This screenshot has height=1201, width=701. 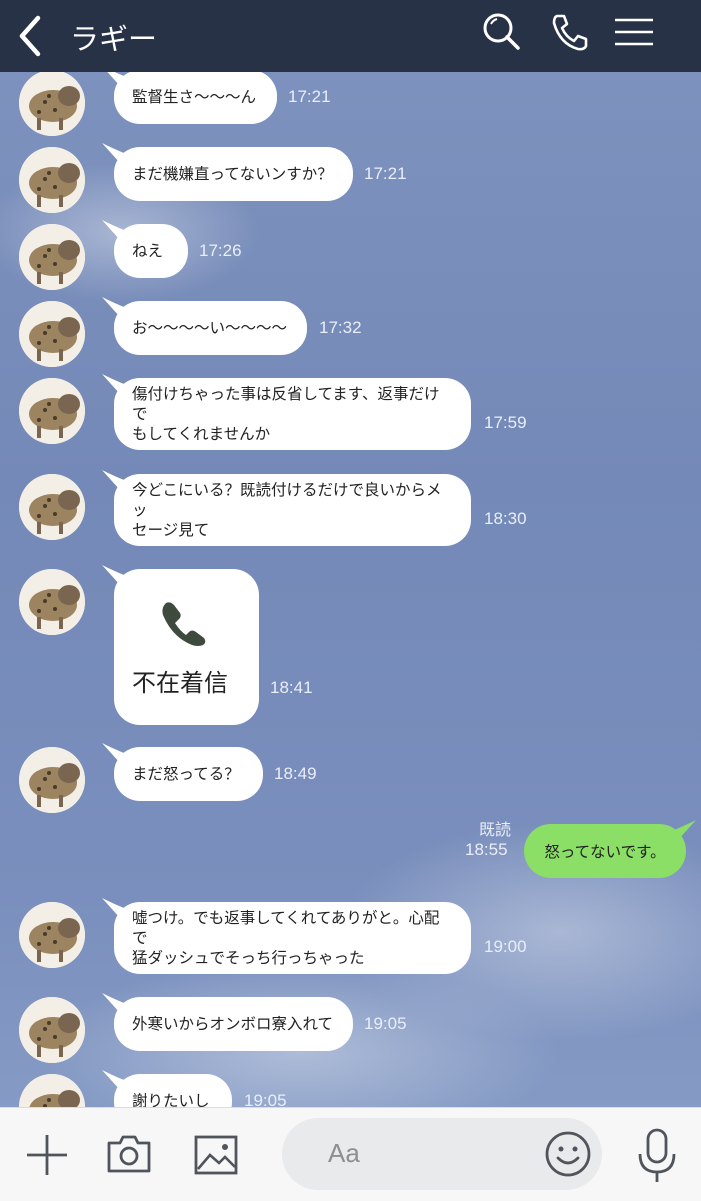 What do you see at coordinates (180, 683) in the screenshot?
I see `missed-call-label: 不在着信` at bounding box center [180, 683].